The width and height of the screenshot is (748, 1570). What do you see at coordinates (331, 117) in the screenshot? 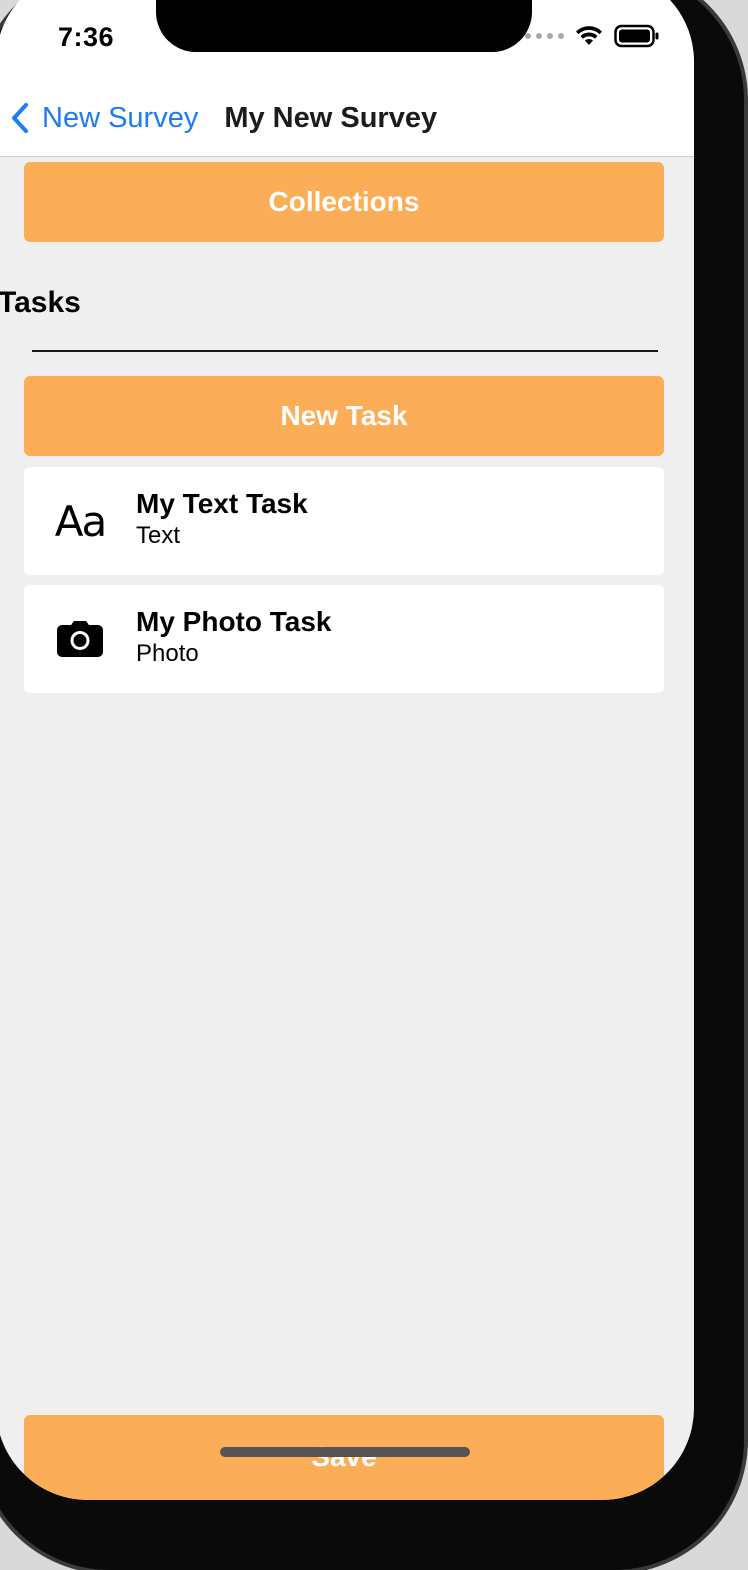
I see `page-title: My New Survey` at bounding box center [331, 117].